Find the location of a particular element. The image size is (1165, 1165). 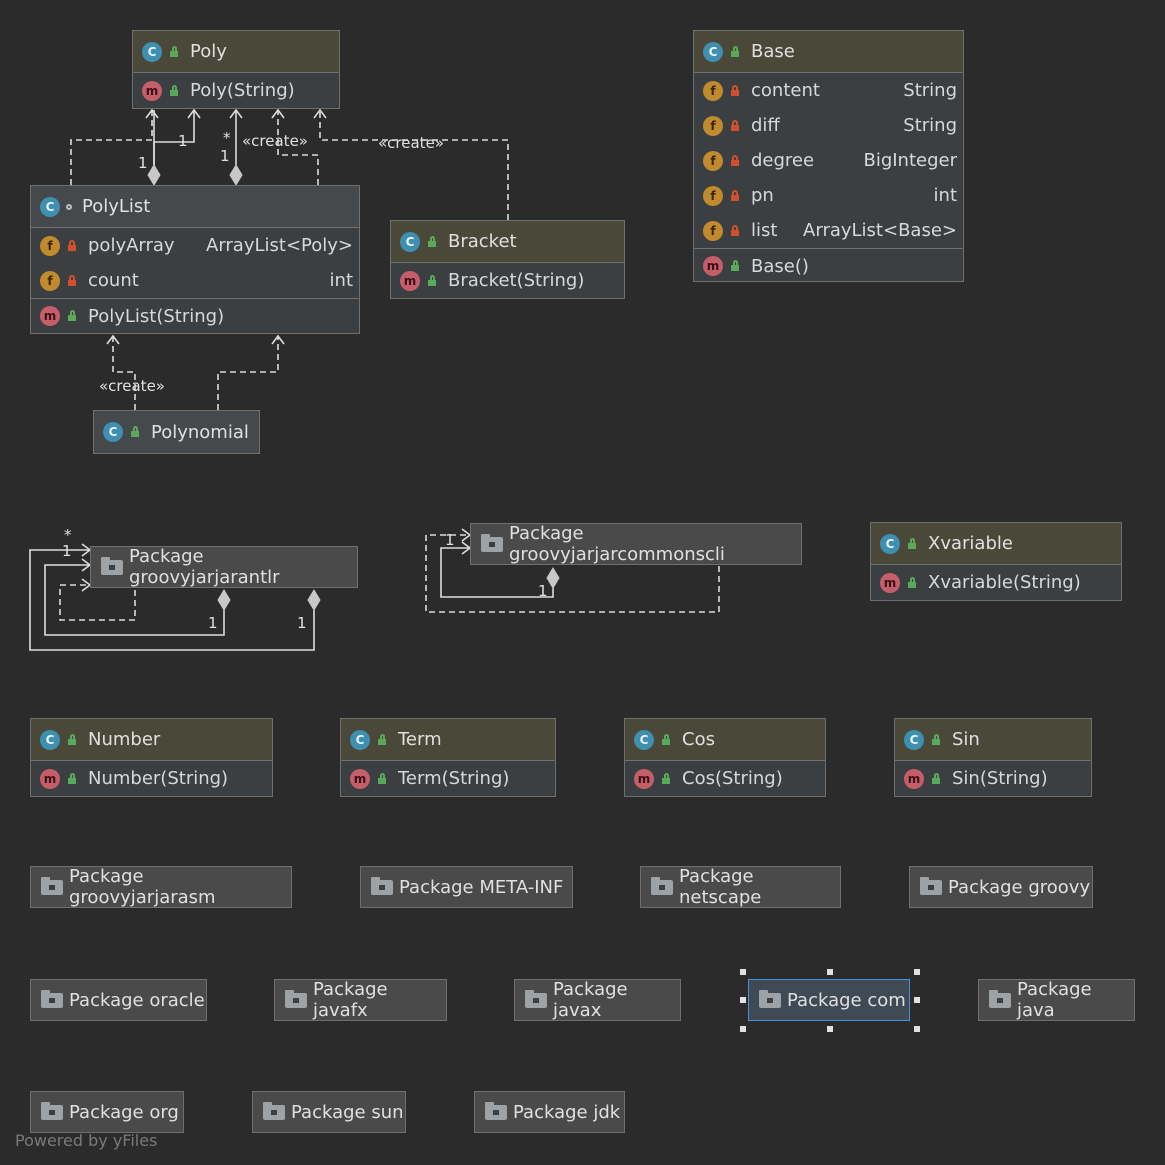

edge-polylist-poly-dep is located at coordinates (111, 147).